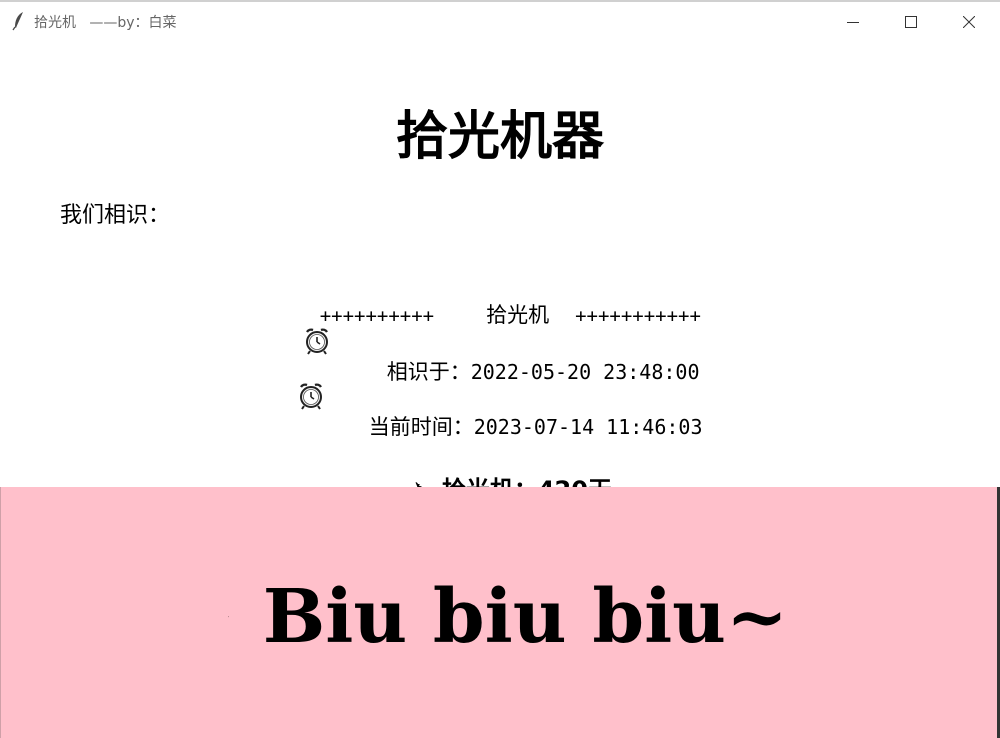 Image resolution: width=1000 pixels, height=738 pixels. I want to click on biu-button-label: Biu biu biu~, so click(525, 617).